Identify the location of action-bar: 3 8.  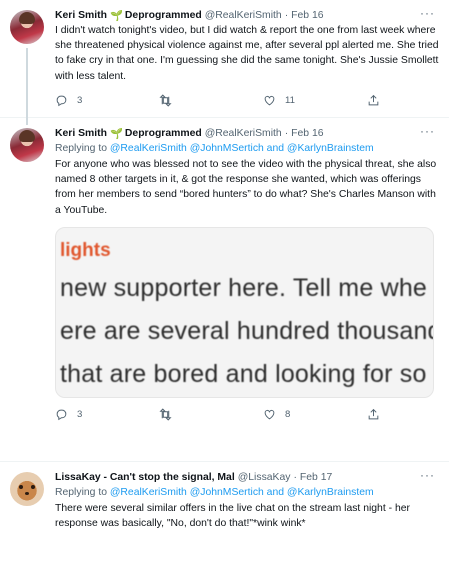
(247, 415).